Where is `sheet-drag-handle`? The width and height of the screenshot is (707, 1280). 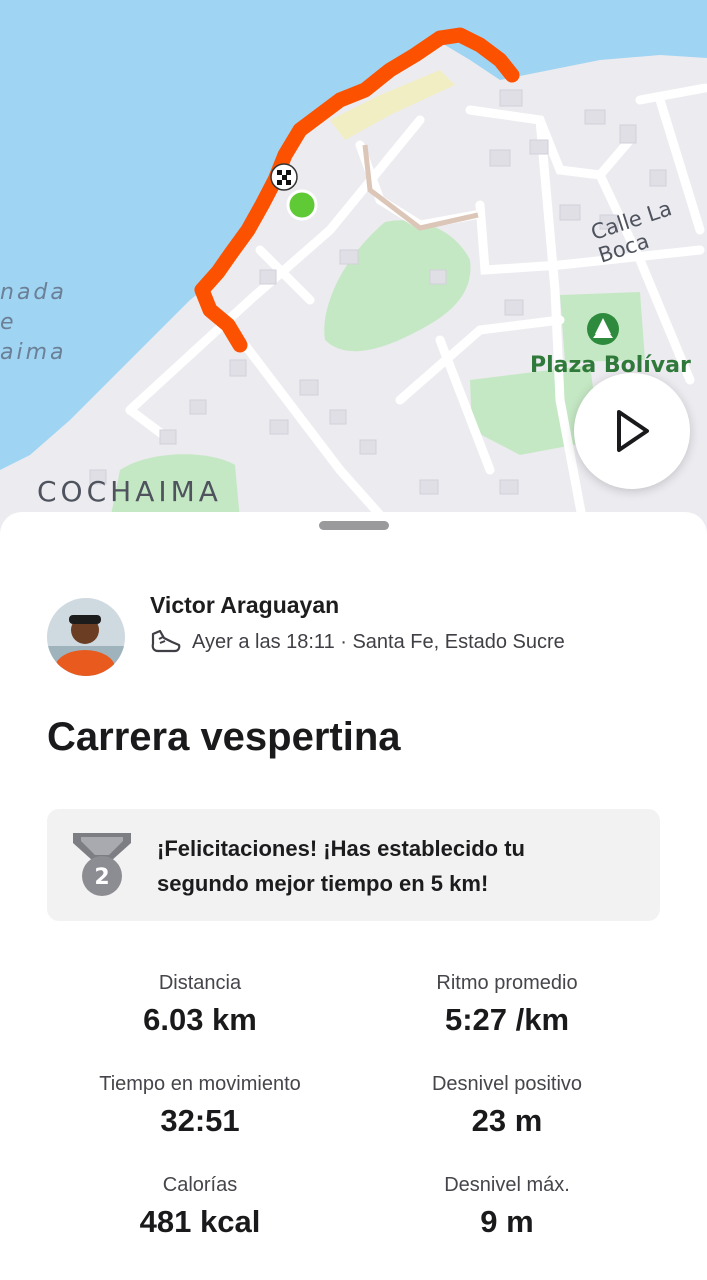
sheet-drag-handle is located at coordinates (354, 525).